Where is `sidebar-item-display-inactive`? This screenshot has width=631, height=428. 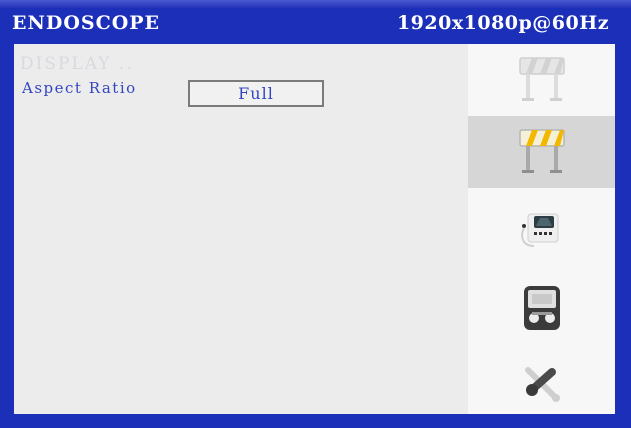 sidebar-item-display-inactive is located at coordinates (541, 80).